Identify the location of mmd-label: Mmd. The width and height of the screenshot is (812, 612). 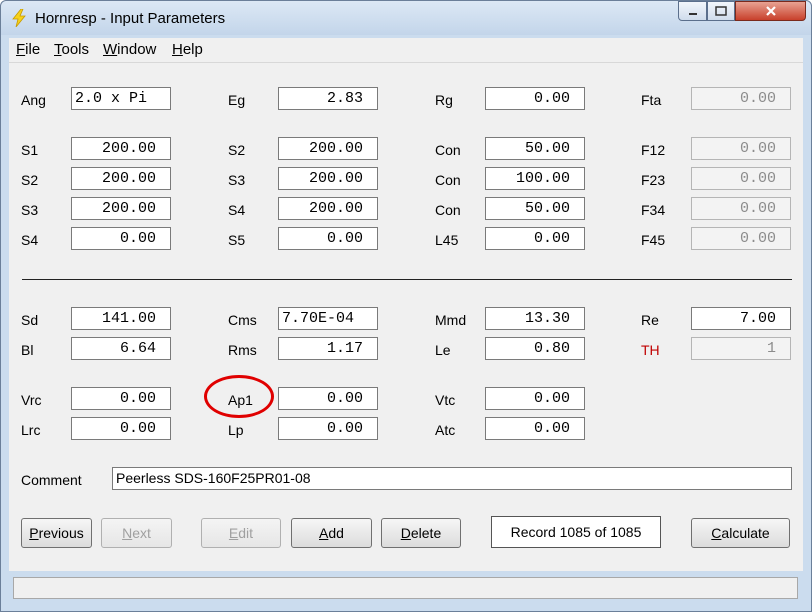
(451, 320).